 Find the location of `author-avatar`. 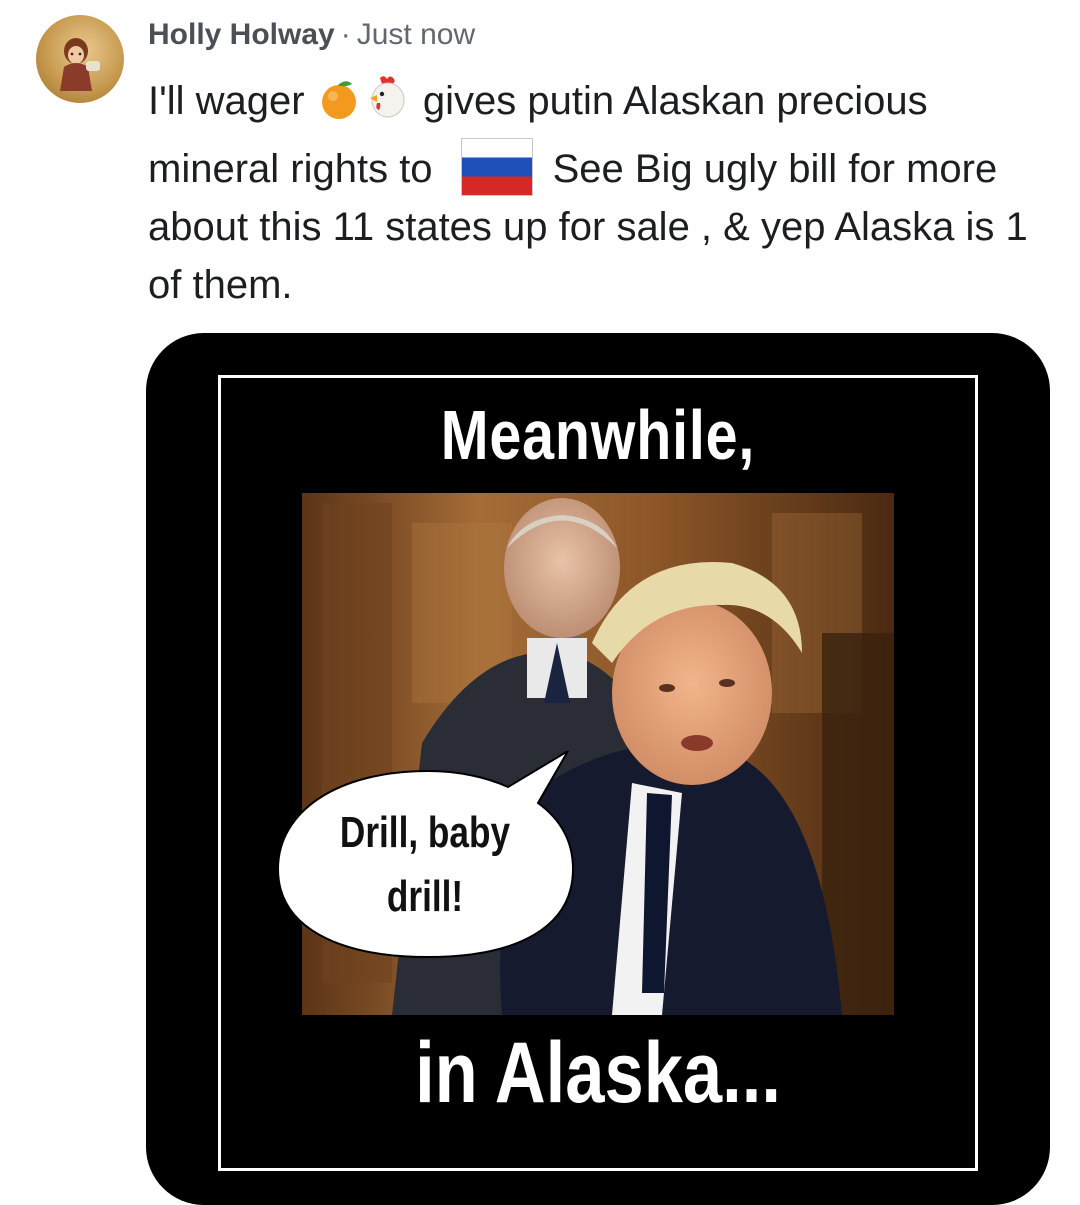

author-avatar is located at coordinates (80, 59).